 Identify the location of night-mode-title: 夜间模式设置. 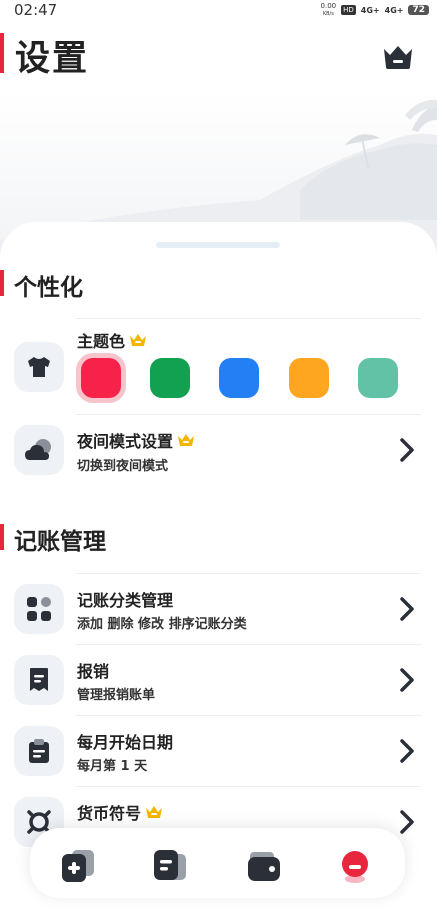
(136, 440).